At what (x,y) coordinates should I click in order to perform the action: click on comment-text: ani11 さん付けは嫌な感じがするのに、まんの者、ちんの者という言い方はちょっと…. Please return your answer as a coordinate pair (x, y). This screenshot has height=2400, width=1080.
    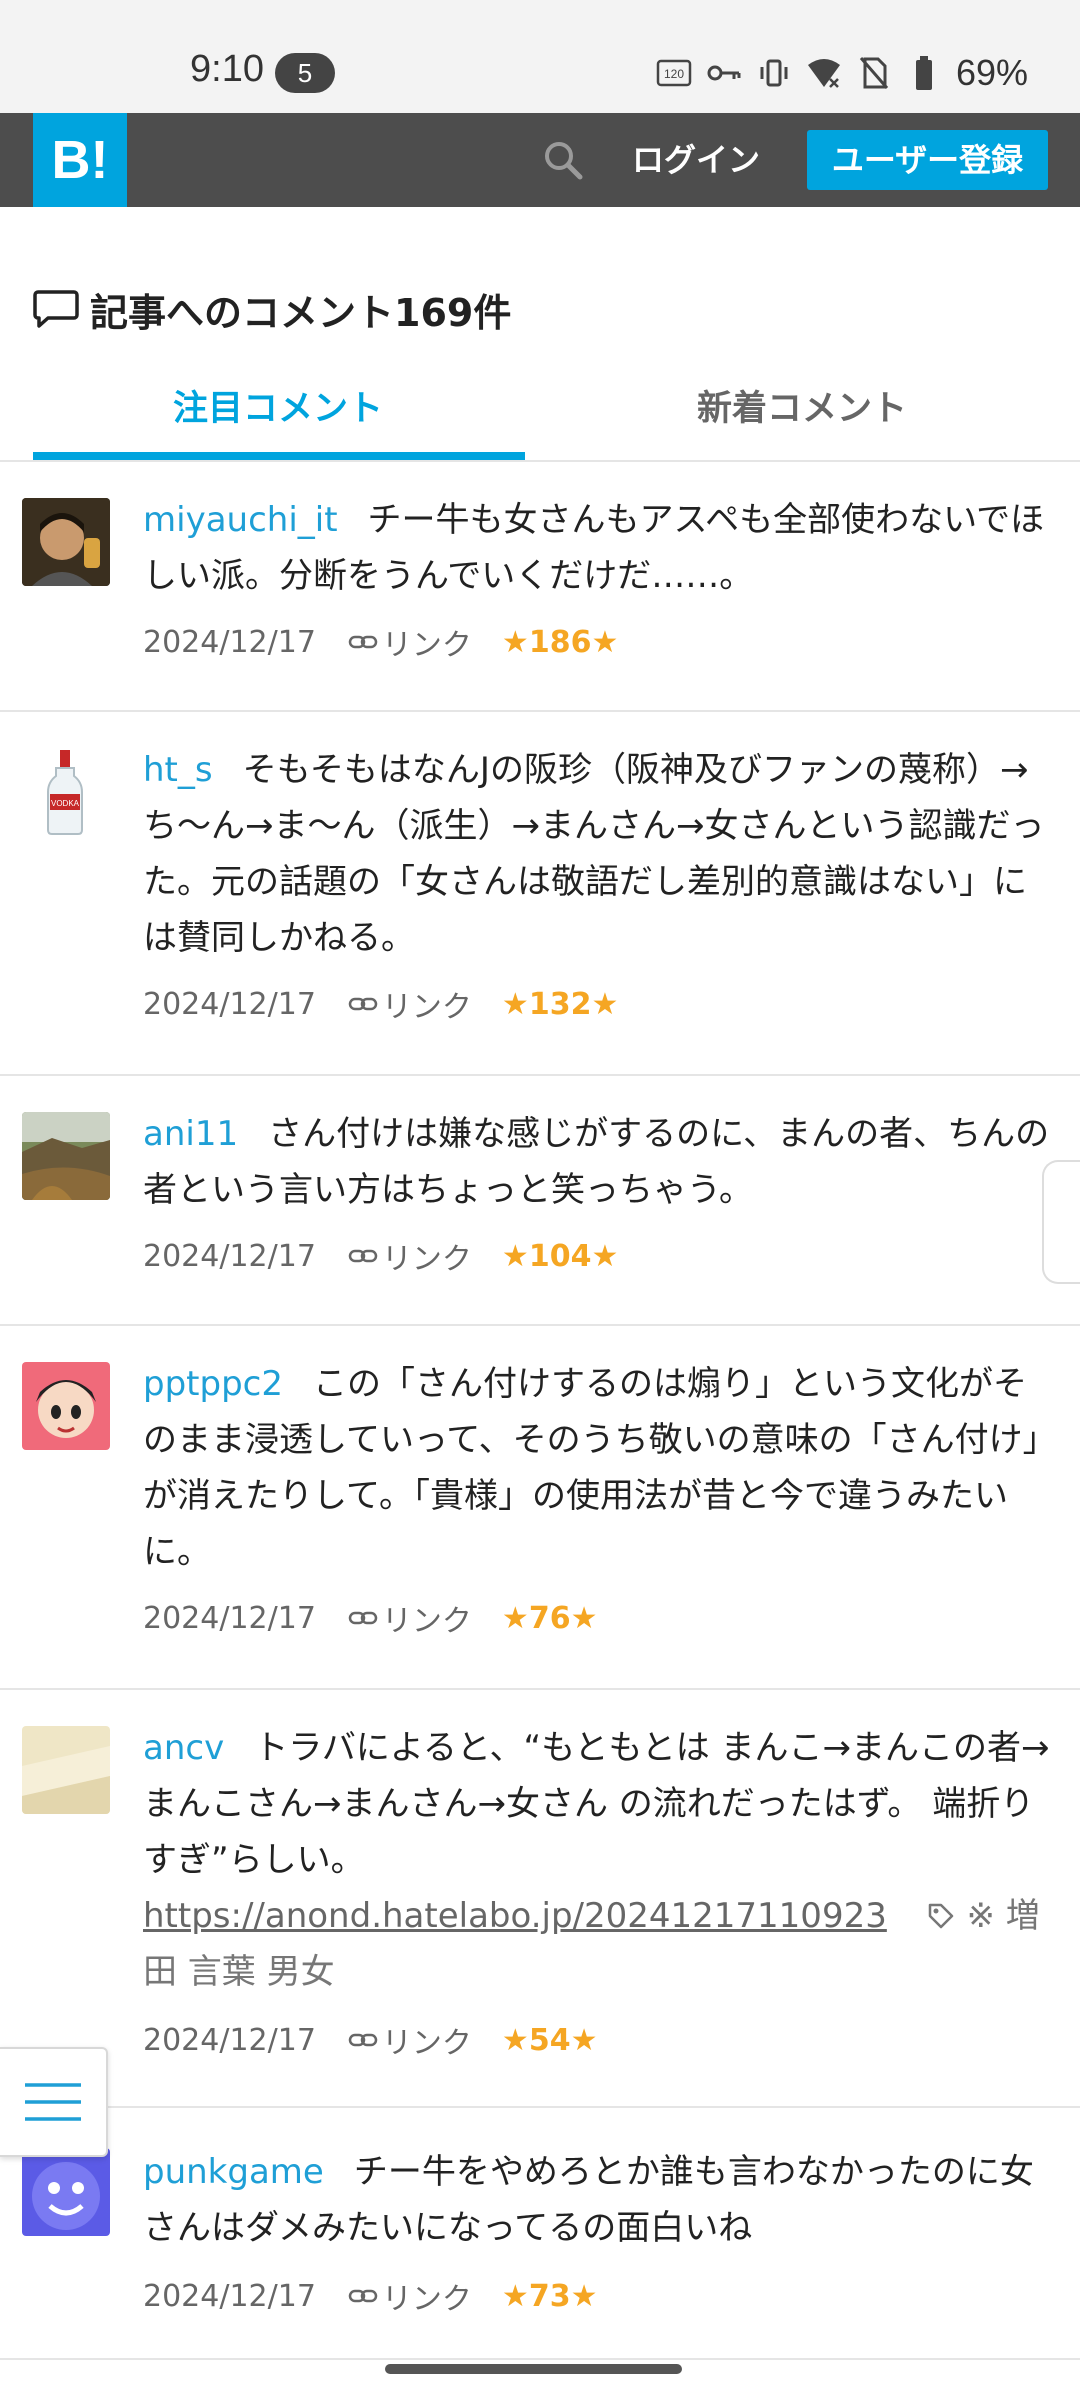
    Looking at the image, I should click on (600, 1162).